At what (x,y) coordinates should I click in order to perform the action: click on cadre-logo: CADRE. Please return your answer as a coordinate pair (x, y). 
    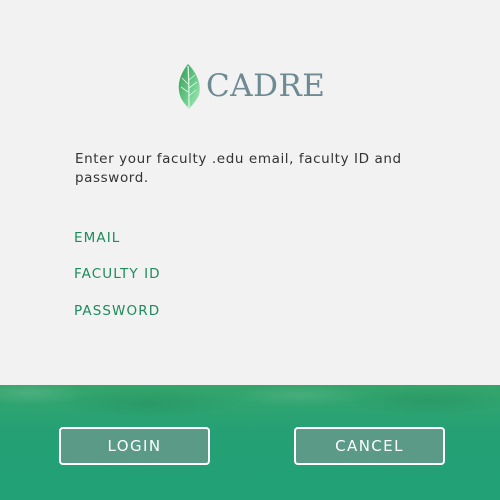
    Looking at the image, I should click on (250, 86).